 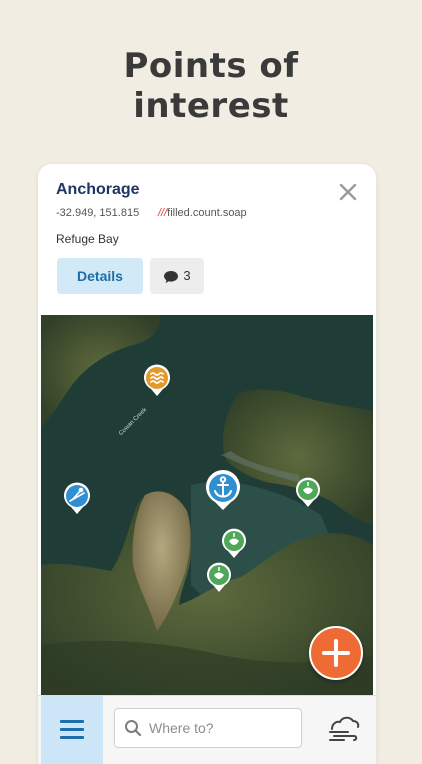 I want to click on menu-button, so click(x=72, y=730).